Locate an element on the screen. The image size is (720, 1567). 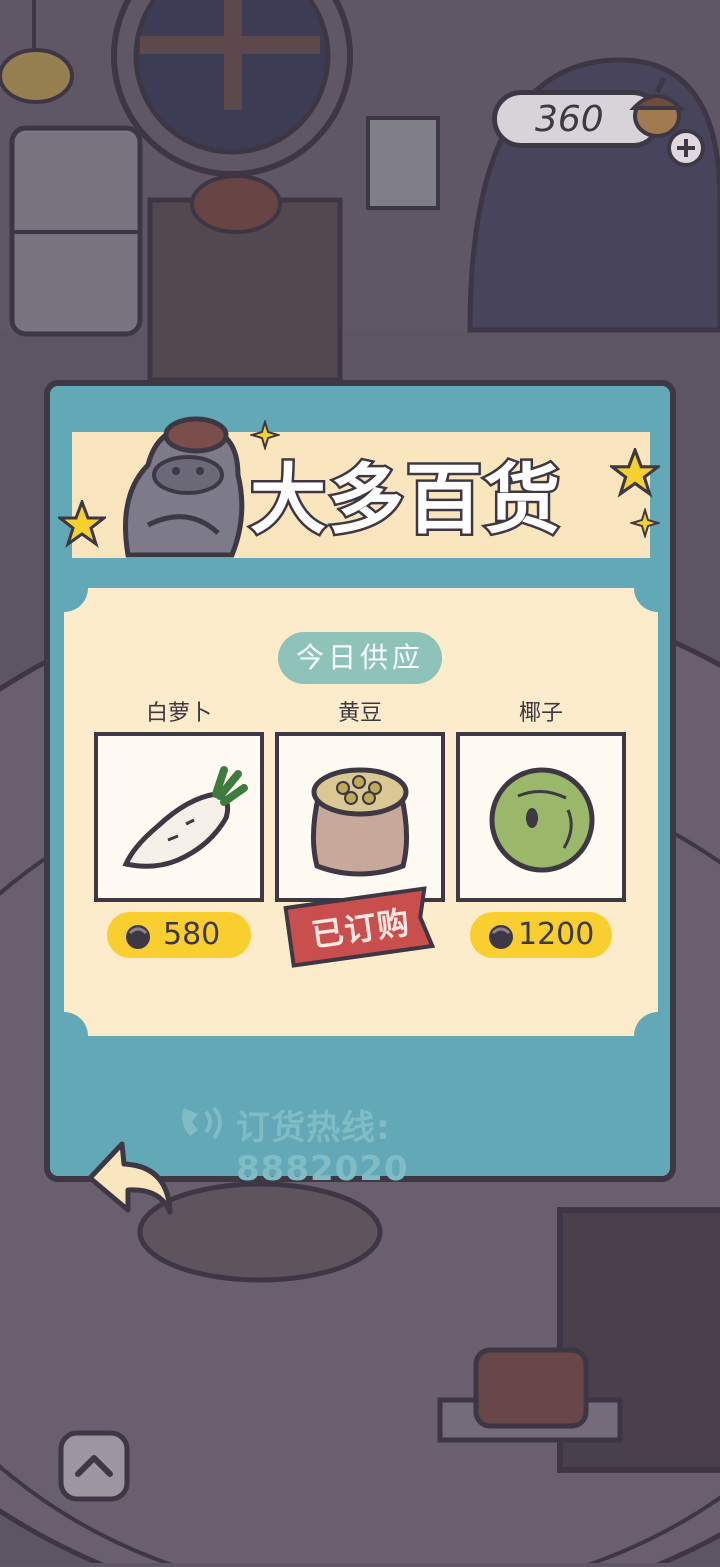
price-button-radish: 580 is located at coordinates (179, 935).